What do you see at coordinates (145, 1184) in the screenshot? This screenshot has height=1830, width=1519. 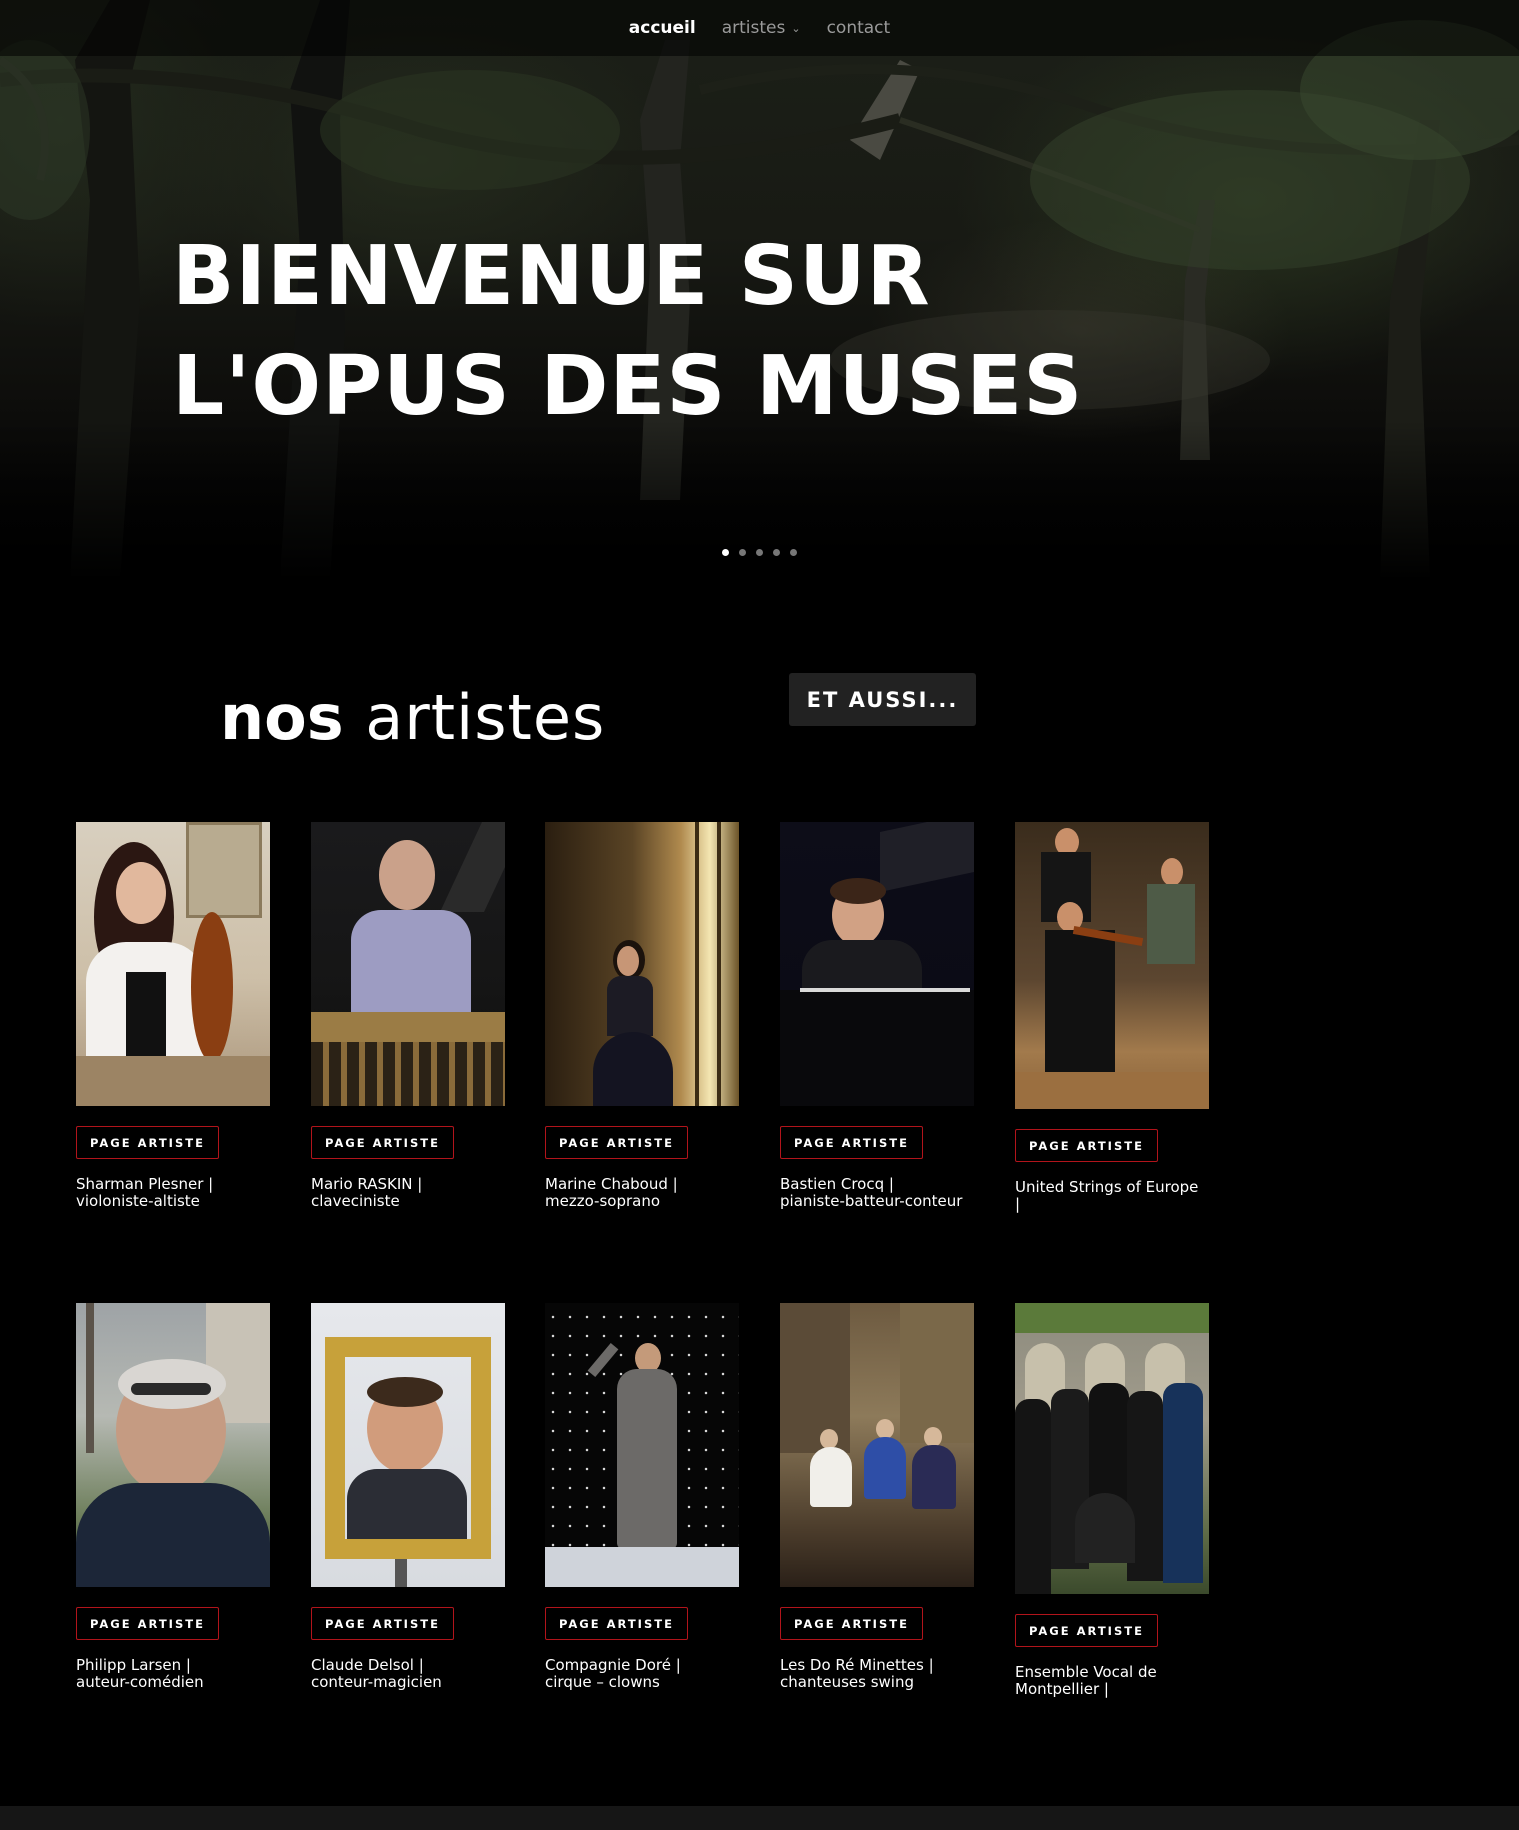 I see `artist-name-line: Sharman Plesner |` at bounding box center [145, 1184].